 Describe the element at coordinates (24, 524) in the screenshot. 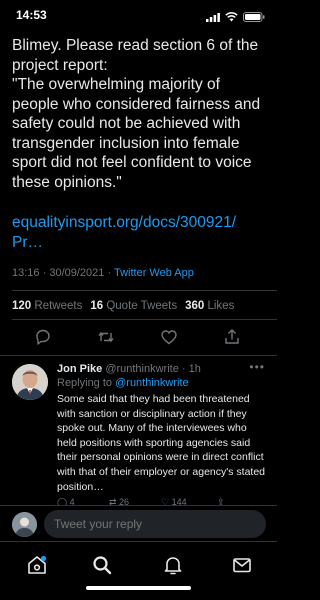

I see `user-avatar` at that location.